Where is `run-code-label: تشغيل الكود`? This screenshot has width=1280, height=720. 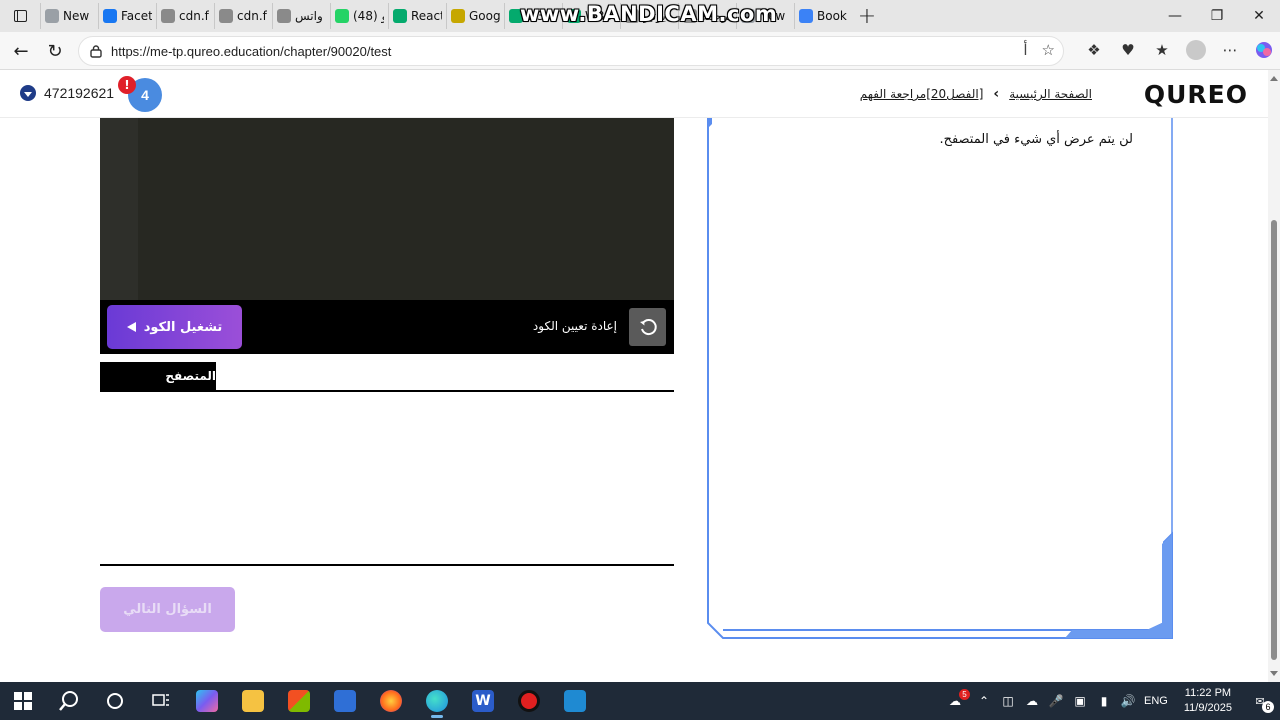
run-code-label: تشغيل الكود is located at coordinates (183, 327).